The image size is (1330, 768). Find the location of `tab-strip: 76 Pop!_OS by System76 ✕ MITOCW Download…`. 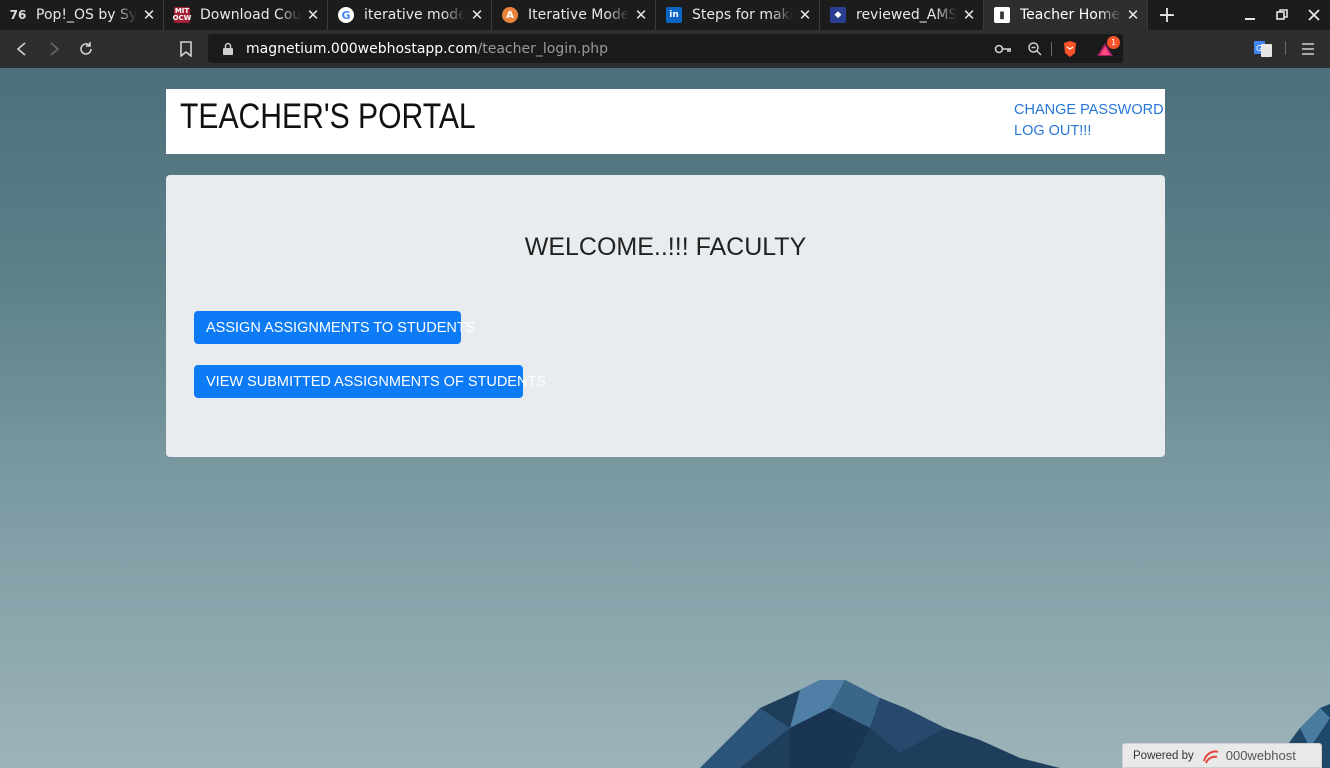

tab-strip: 76 Pop!_OS by System76 ✕ MITOCW Download… is located at coordinates (665, 15).